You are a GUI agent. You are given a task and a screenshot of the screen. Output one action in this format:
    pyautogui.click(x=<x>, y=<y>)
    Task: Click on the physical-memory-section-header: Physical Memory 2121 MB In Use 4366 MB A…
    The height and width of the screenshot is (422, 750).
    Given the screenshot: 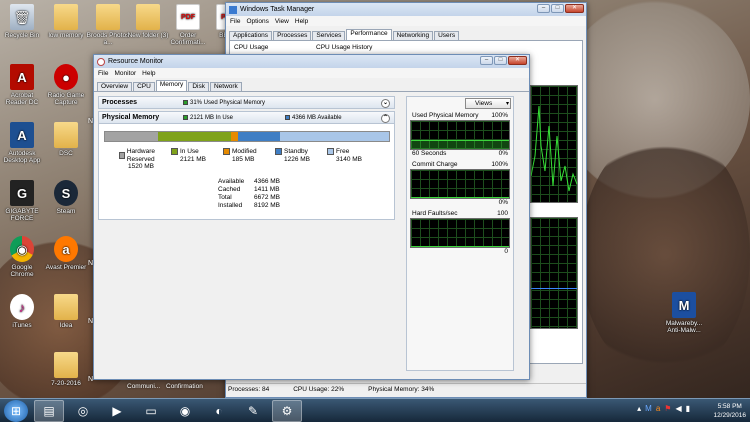 What is the action you would take?
    pyautogui.click(x=246, y=117)
    